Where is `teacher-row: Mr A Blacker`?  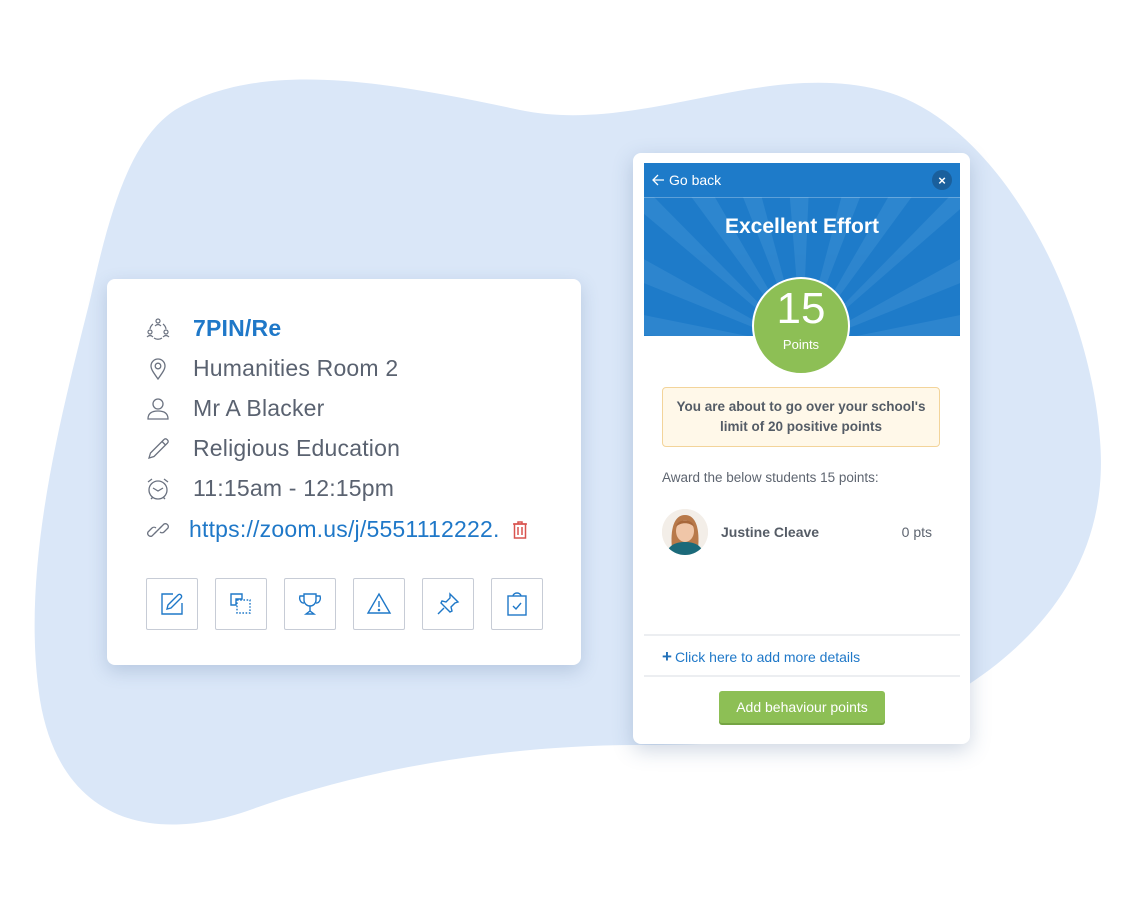 teacher-row: Mr A Blacker is located at coordinates (235, 408).